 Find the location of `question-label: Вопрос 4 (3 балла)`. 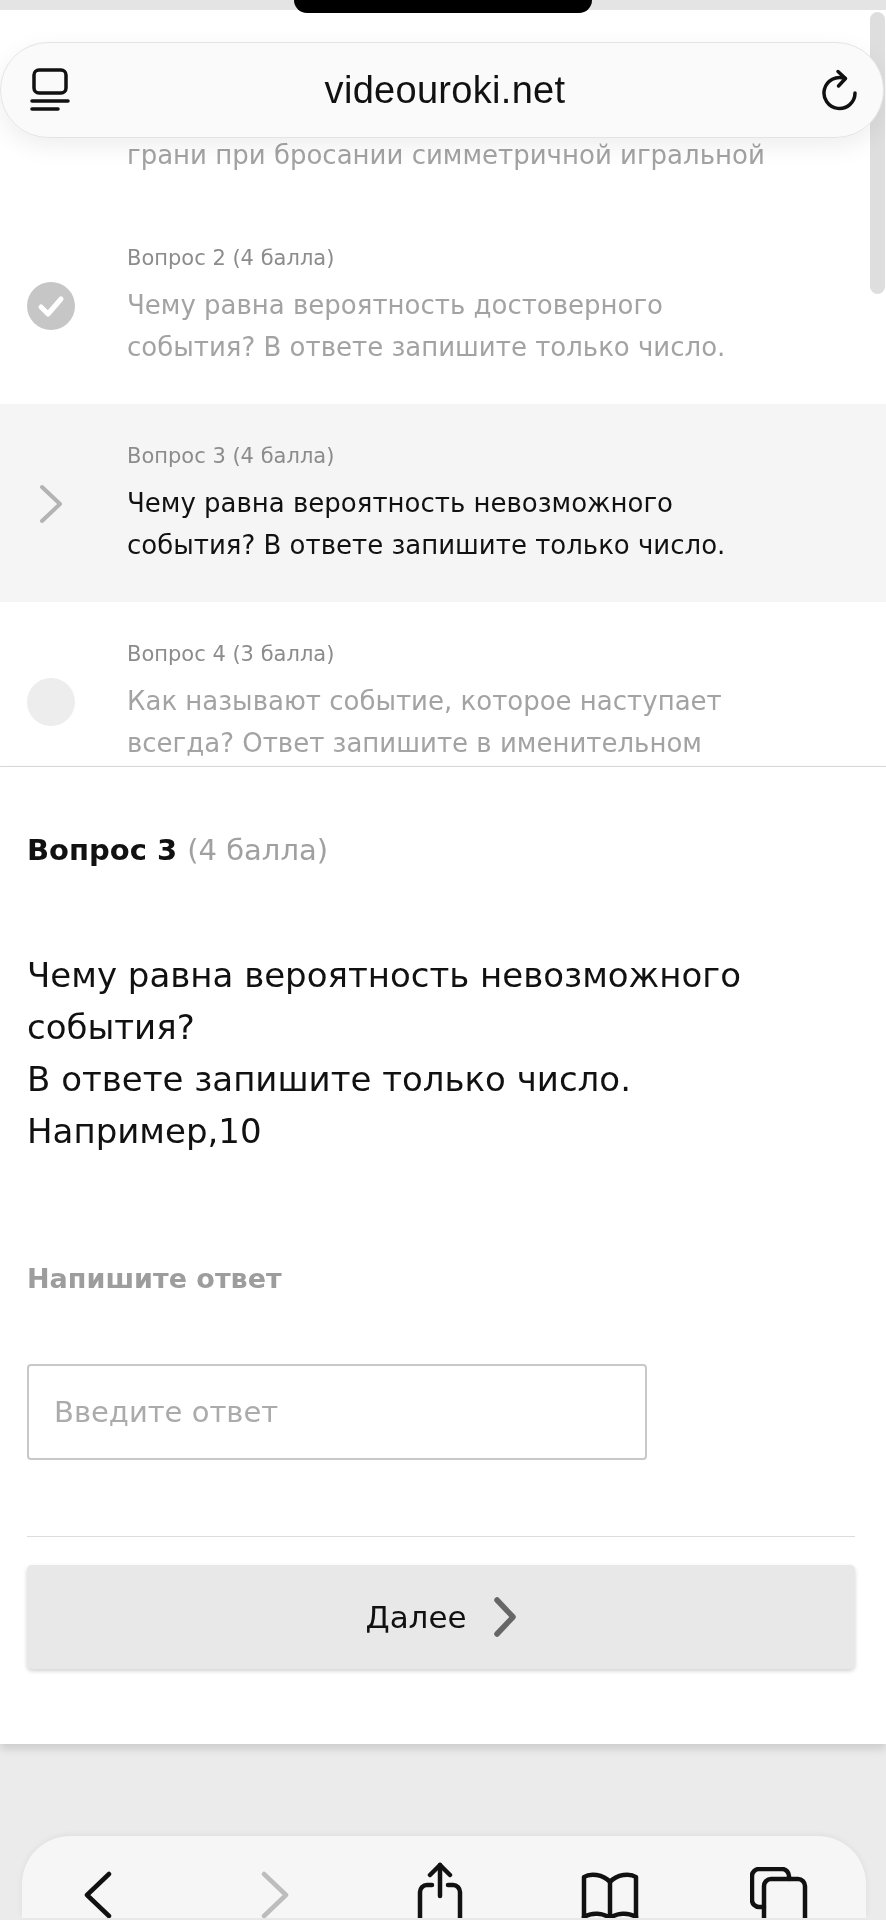

question-label: Вопрос 4 (3 балла) is located at coordinates (231, 654).